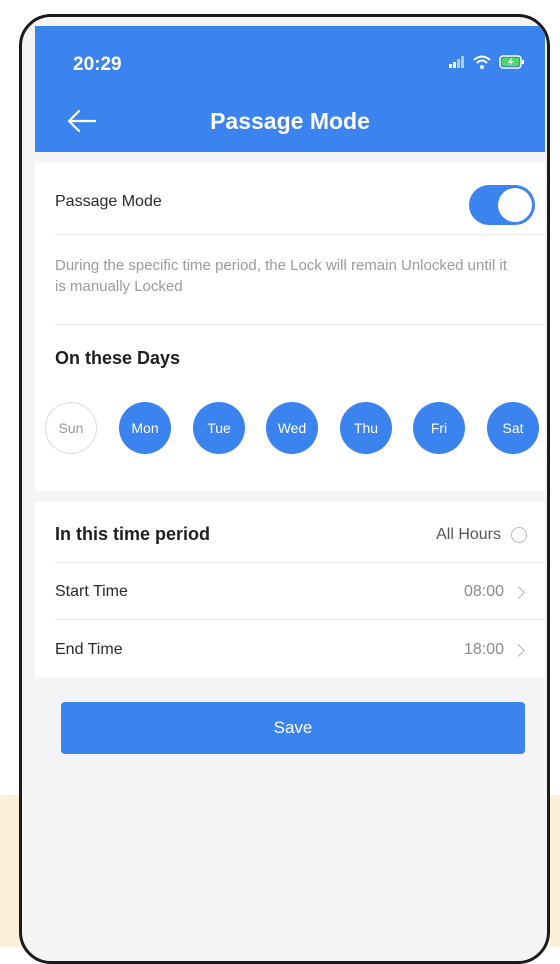  I want to click on page-title: Passage Mode, so click(290, 121).